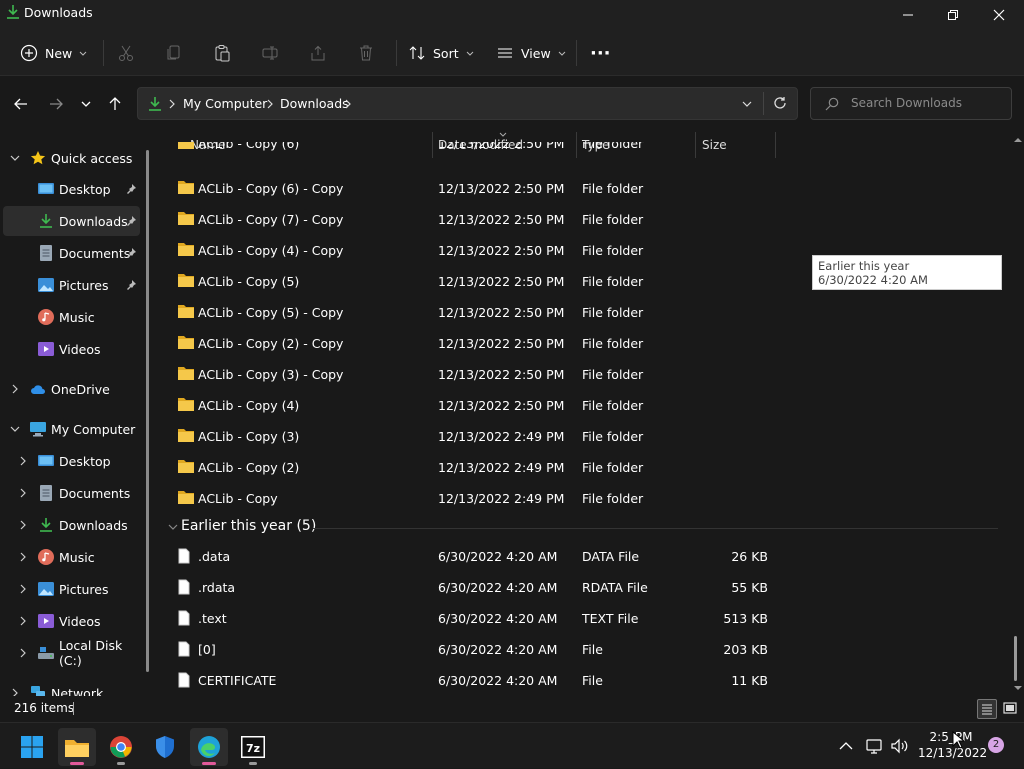  Describe the element at coordinates (225, 103) in the screenshot. I see `breadcrumb-my-computer: My Computer` at that location.